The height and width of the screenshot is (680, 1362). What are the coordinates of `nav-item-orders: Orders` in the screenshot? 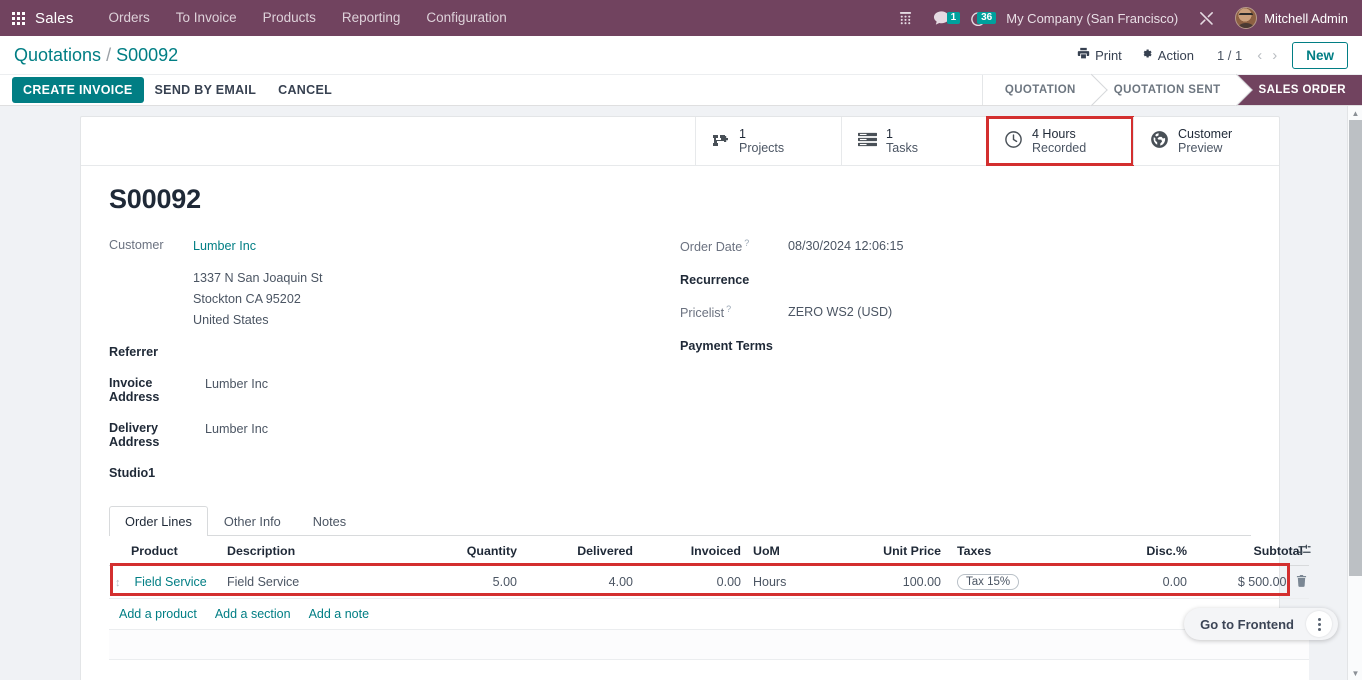 It's located at (129, 18).